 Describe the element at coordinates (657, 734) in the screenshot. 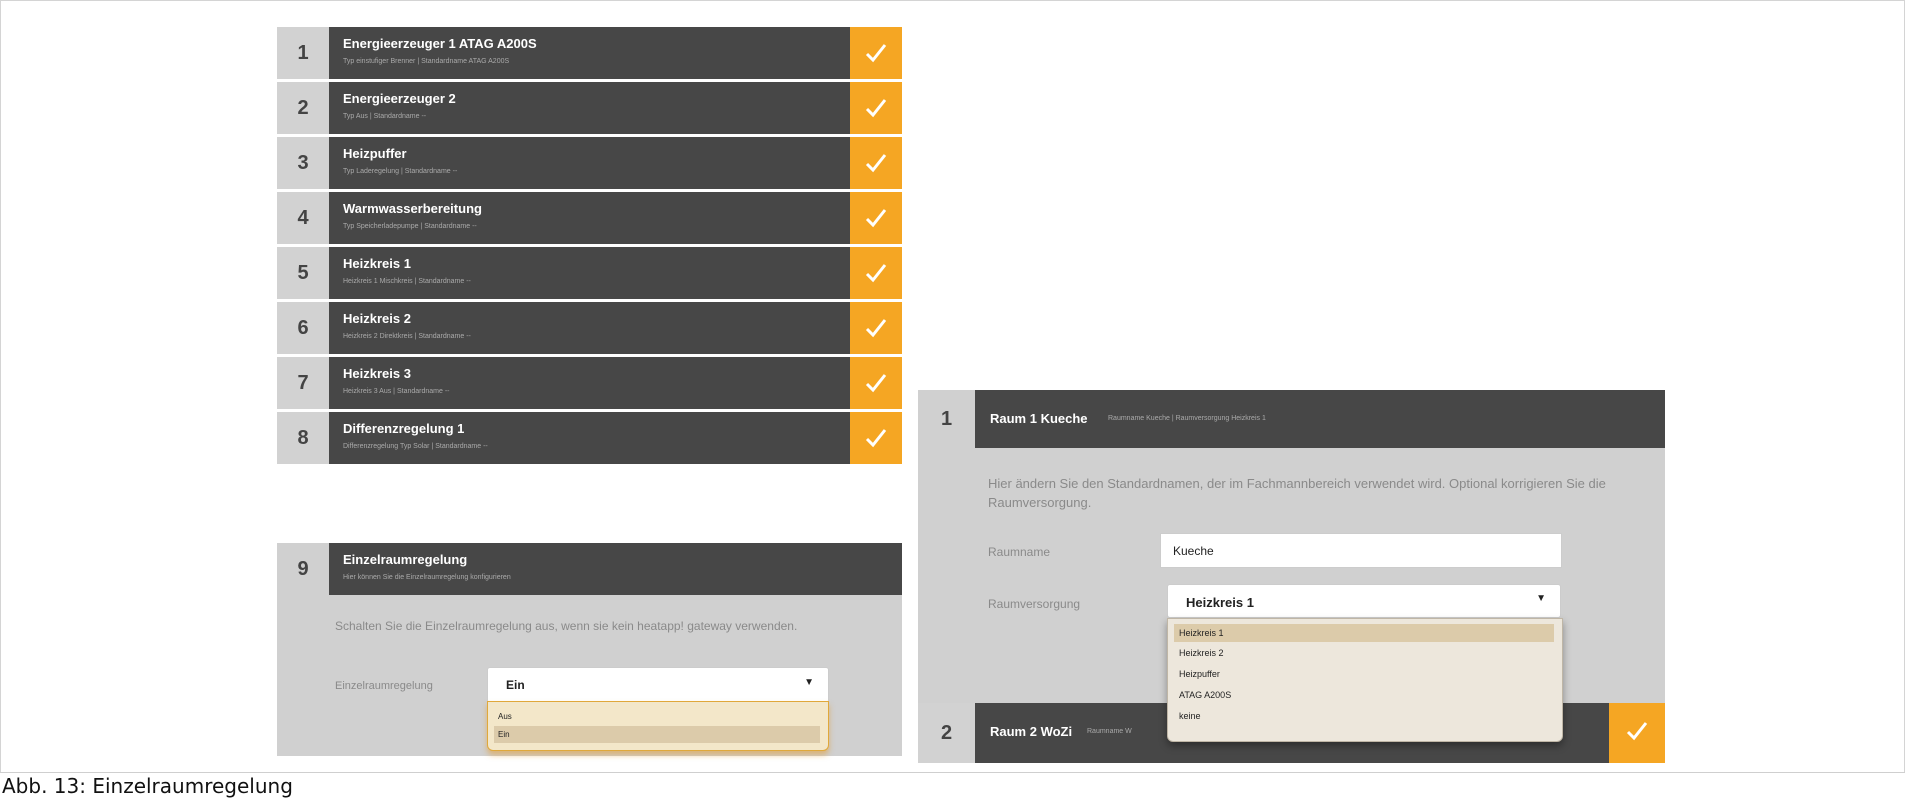

I see `dropdown-option: Ein` at that location.